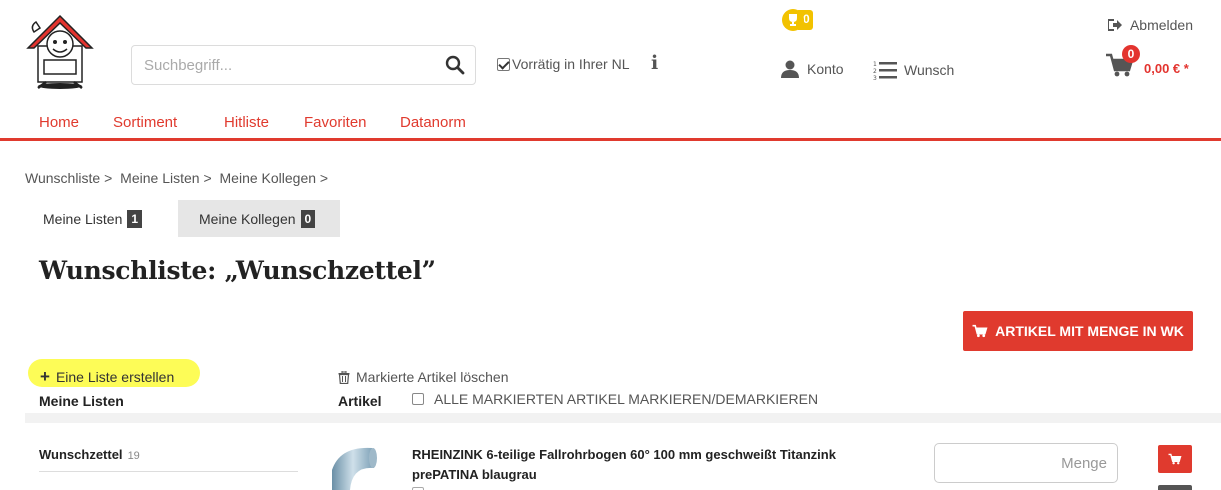  Describe the element at coordinates (237, 270) in the screenshot. I see `page-title: Wunschliste: „Wunschzettel”` at that location.